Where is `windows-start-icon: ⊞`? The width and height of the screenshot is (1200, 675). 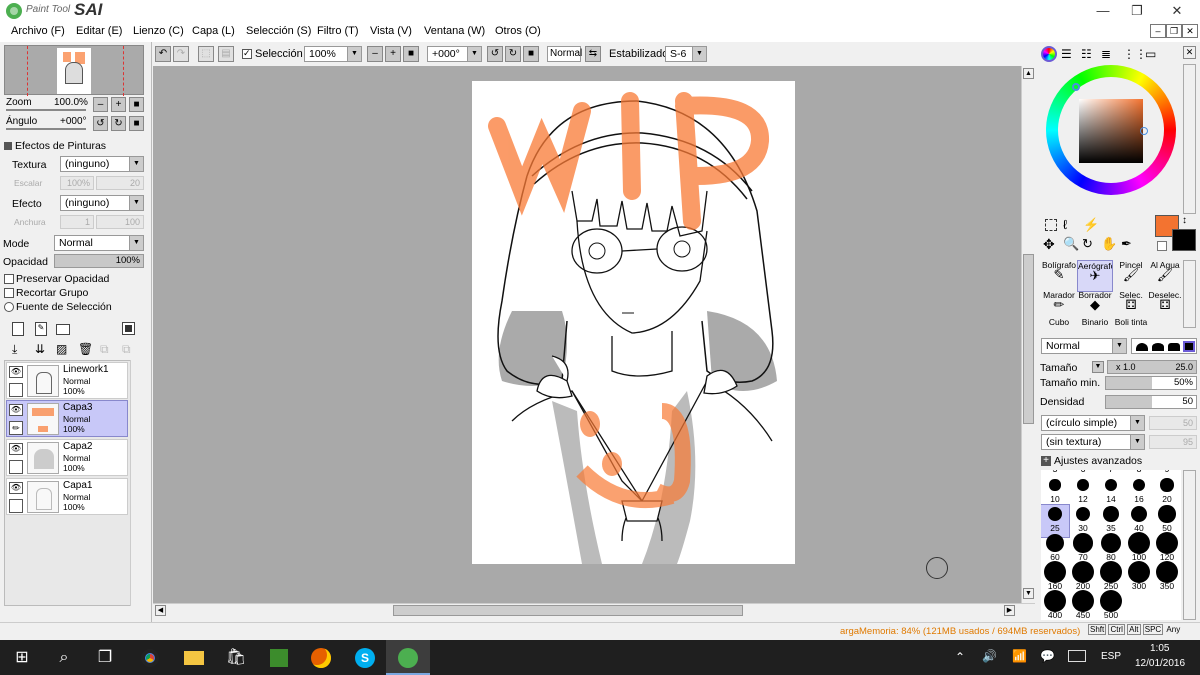
windows-start-icon: ⊞ is located at coordinates (22, 657).